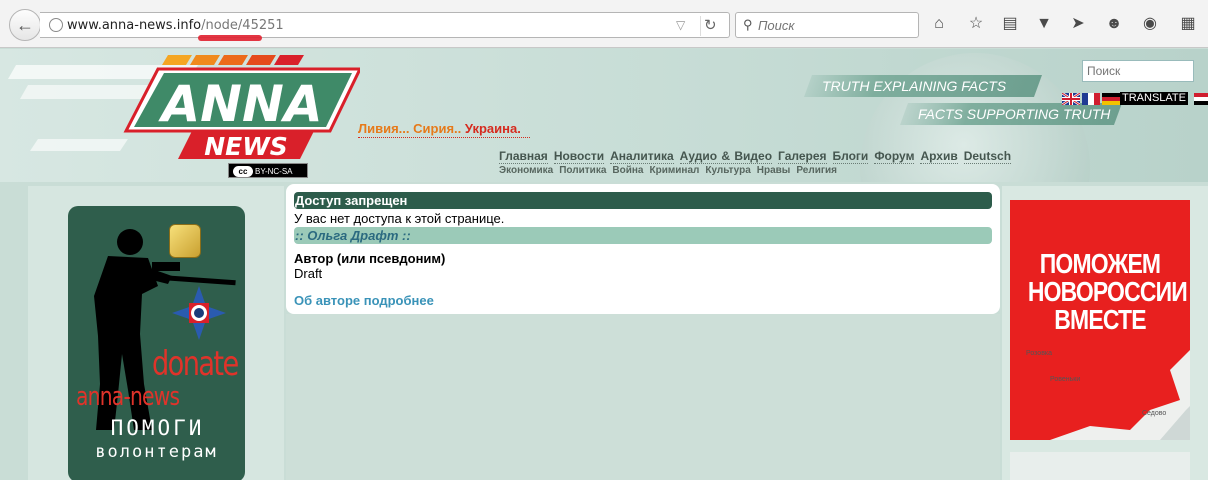 The image size is (1208, 480). What do you see at coordinates (726, 156) in the screenshot?
I see `nav-item-audio-video: Аудио & Видео` at bounding box center [726, 156].